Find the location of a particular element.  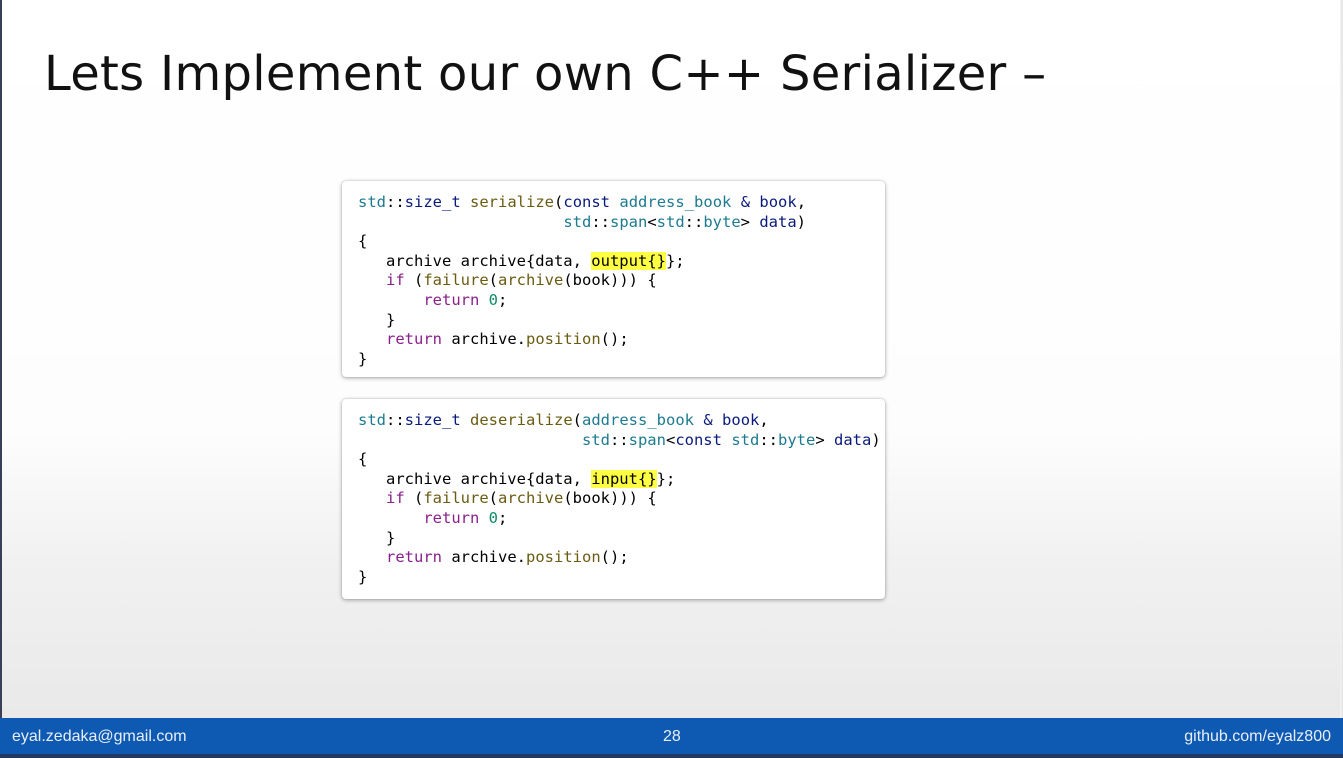

code-line: archive archive{data, input{}}; is located at coordinates (517, 478).